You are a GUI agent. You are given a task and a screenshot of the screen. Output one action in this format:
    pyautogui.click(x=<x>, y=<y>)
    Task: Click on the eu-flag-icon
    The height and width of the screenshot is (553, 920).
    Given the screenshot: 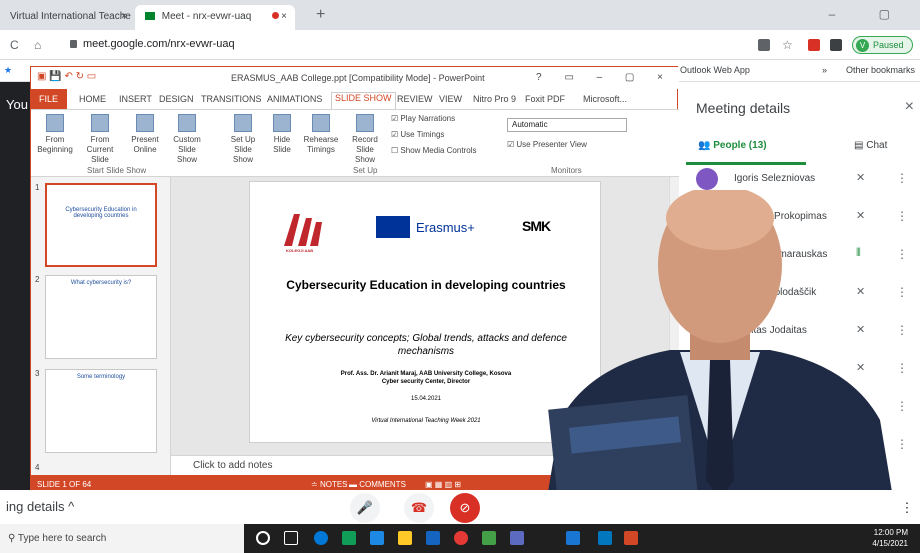 What is the action you would take?
    pyautogui.click(x=393, y=227)
    